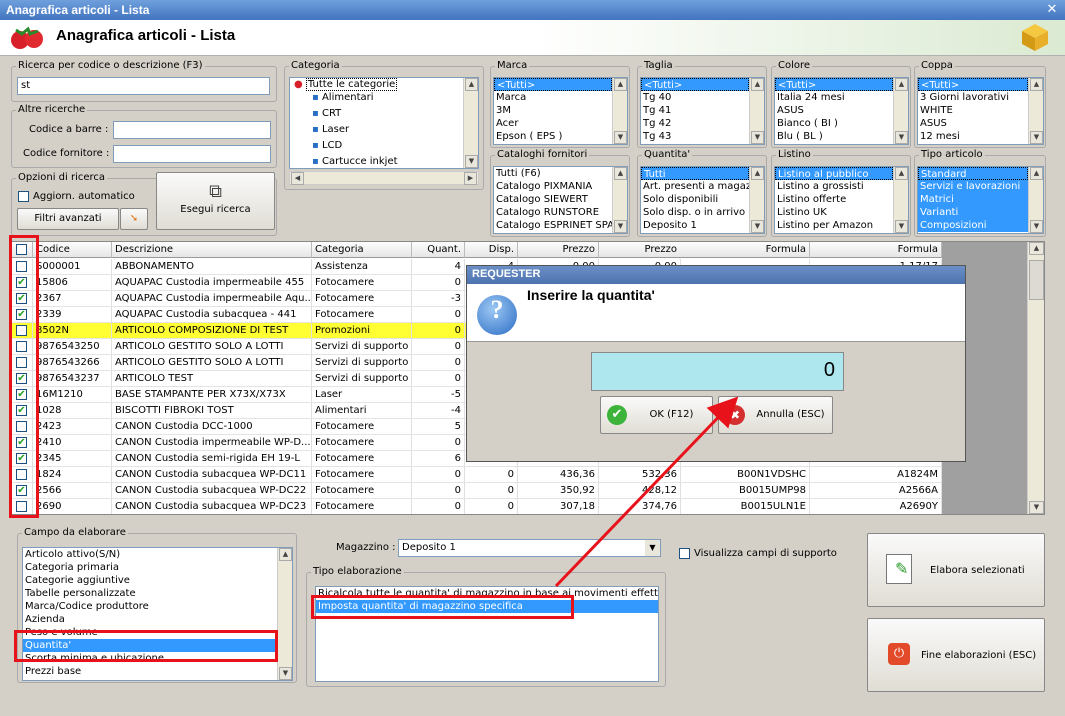 This screenshot has width=1065, height=716. I want to click on filter-option: Catalogo PIXMANIA, so click(553, 186).